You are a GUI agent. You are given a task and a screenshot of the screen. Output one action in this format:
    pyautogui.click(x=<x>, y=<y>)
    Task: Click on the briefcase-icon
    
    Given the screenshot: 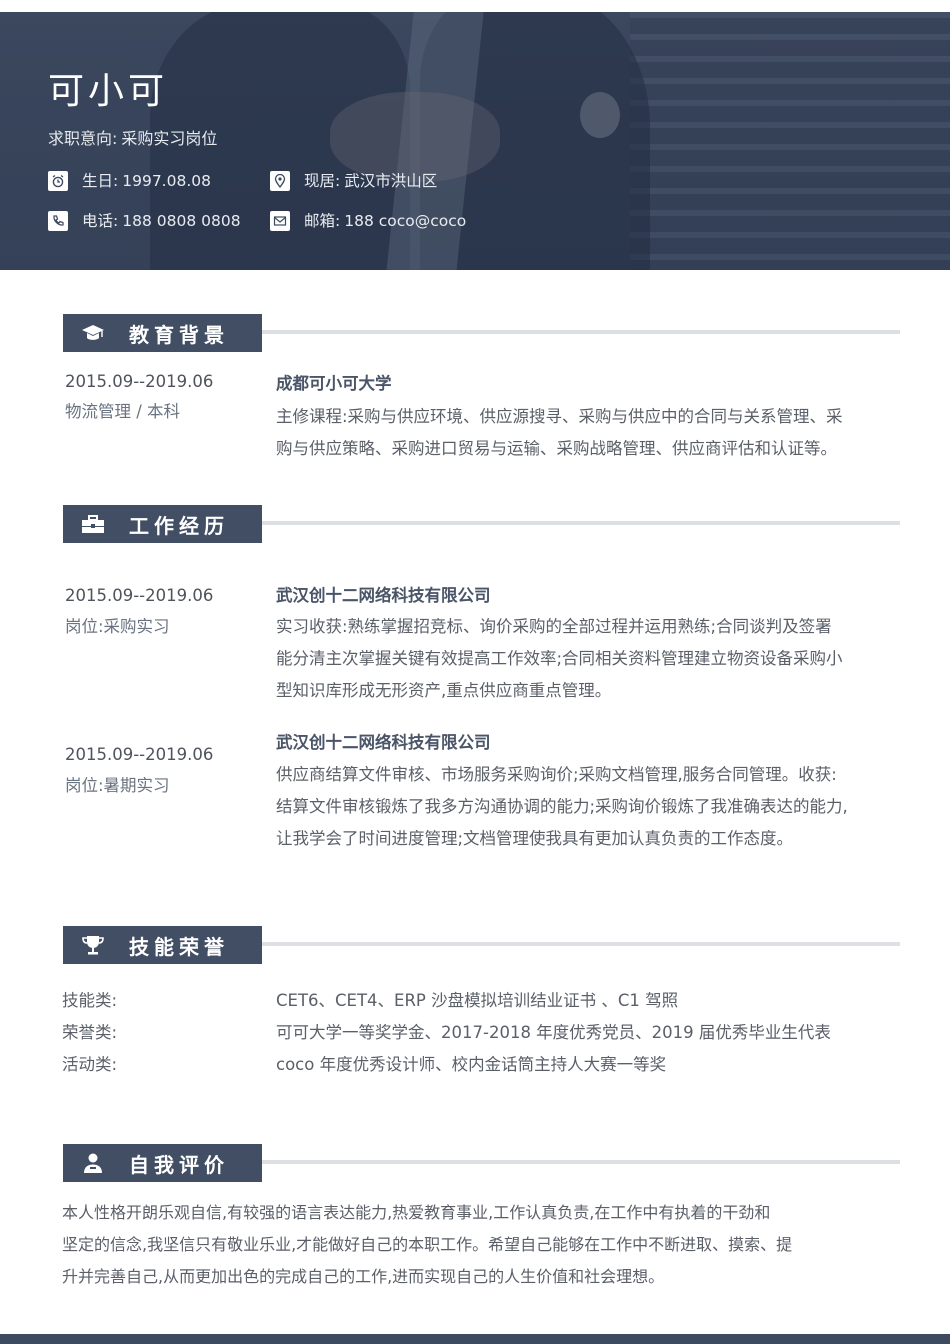 What is the action you would take?
    pyautogui.click(x=93, y=524)
    